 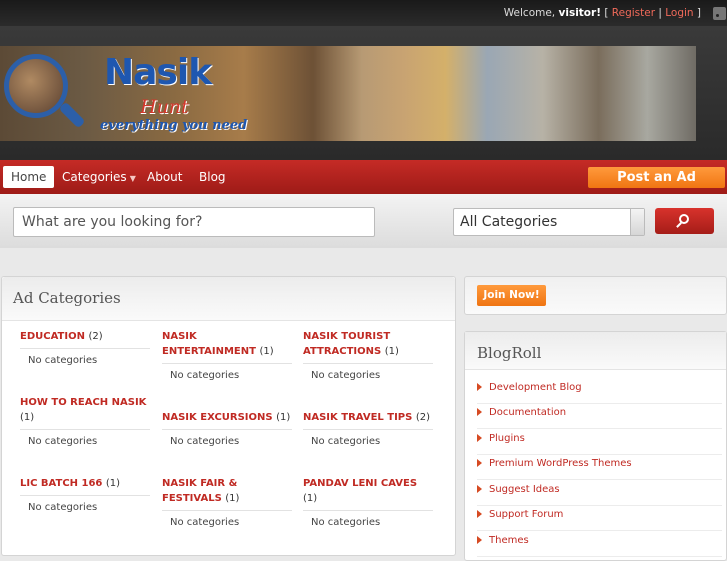 What do you see at coordinates (599, 467) in the screenshot?
I see `blogroll-link: Premium WordPress Themes` at bounding box center [599, 467].